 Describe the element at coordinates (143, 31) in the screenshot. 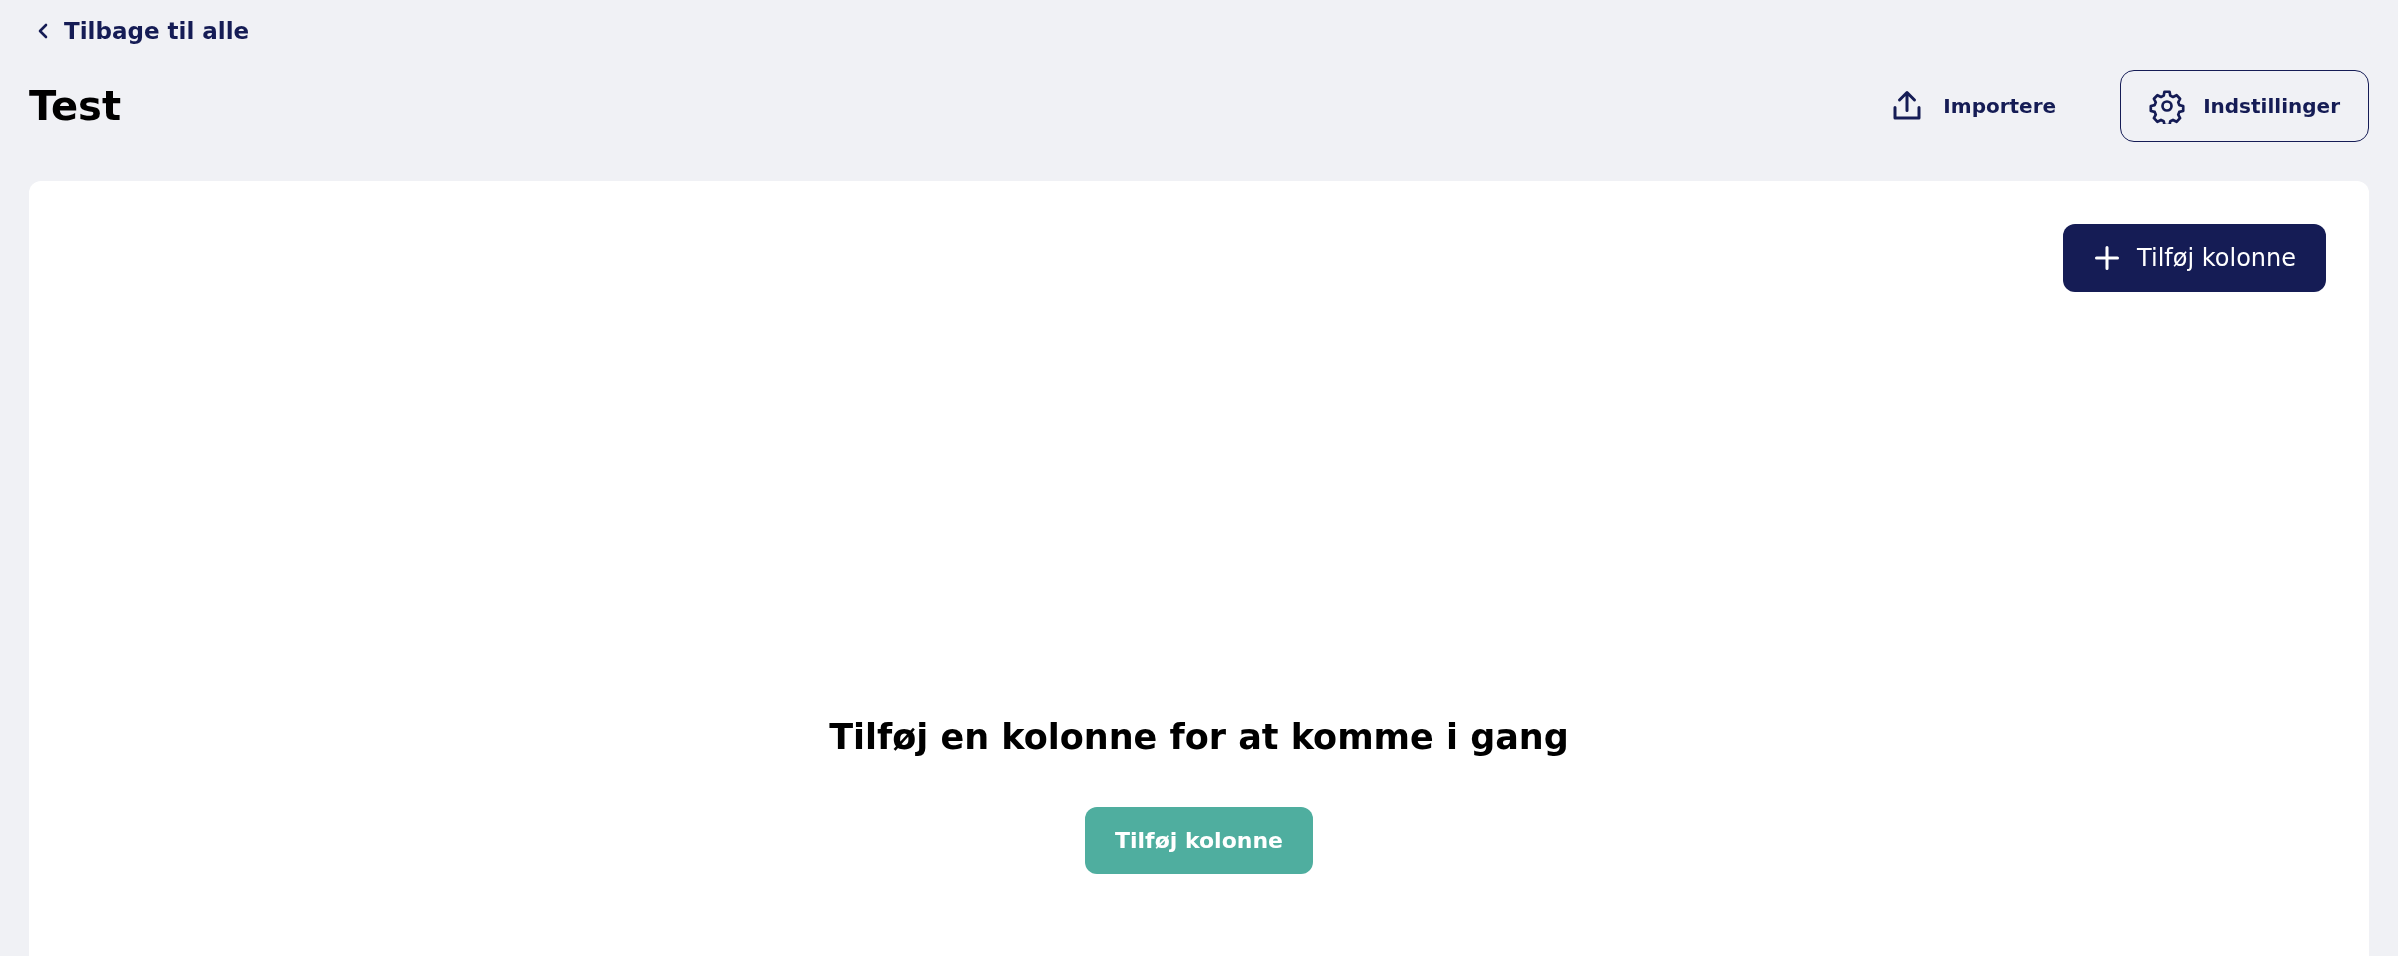

I see `back-link: Tilbage til alle` at that location.